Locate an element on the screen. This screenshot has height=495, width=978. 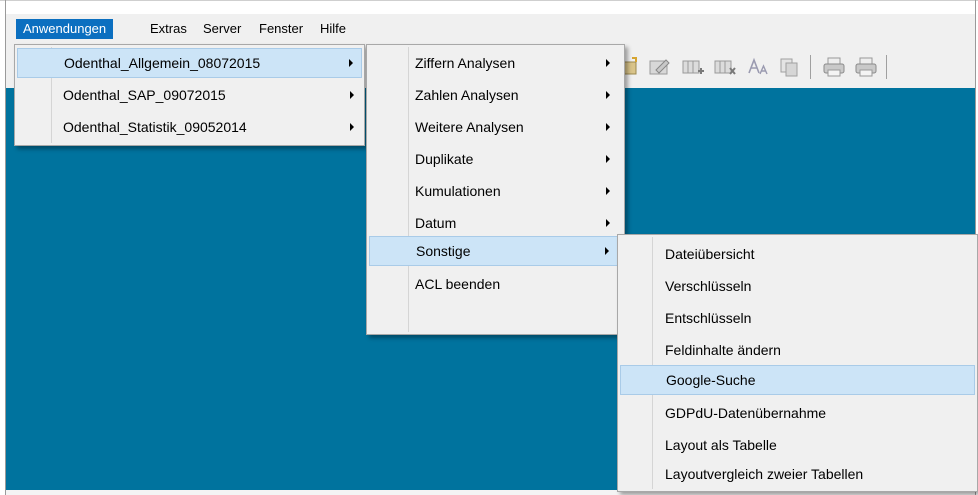
menu-item-label: Odenthal_SAP_09072015 is located at coordinates (144, 95).